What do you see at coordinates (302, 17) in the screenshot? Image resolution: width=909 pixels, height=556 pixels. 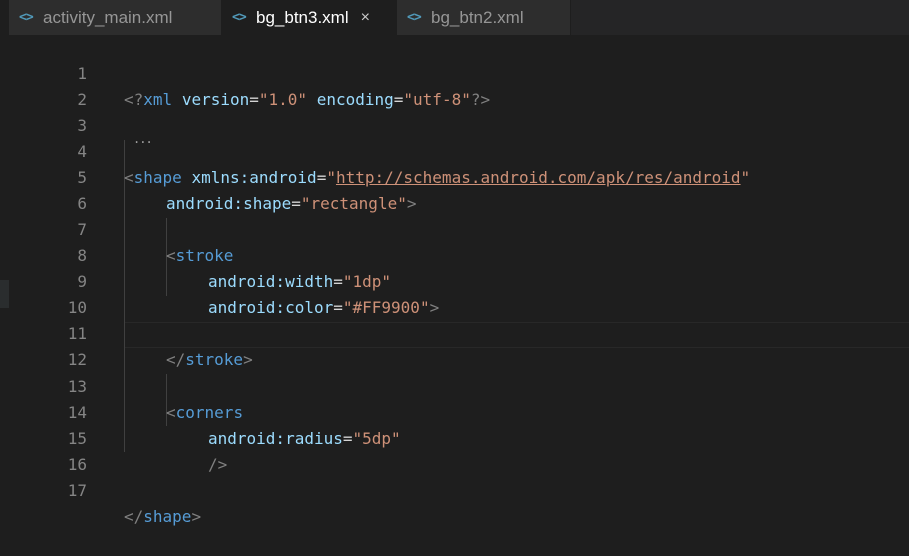 I see `tab-label: bg_btn3.xml` at bounding box center [302, 17].